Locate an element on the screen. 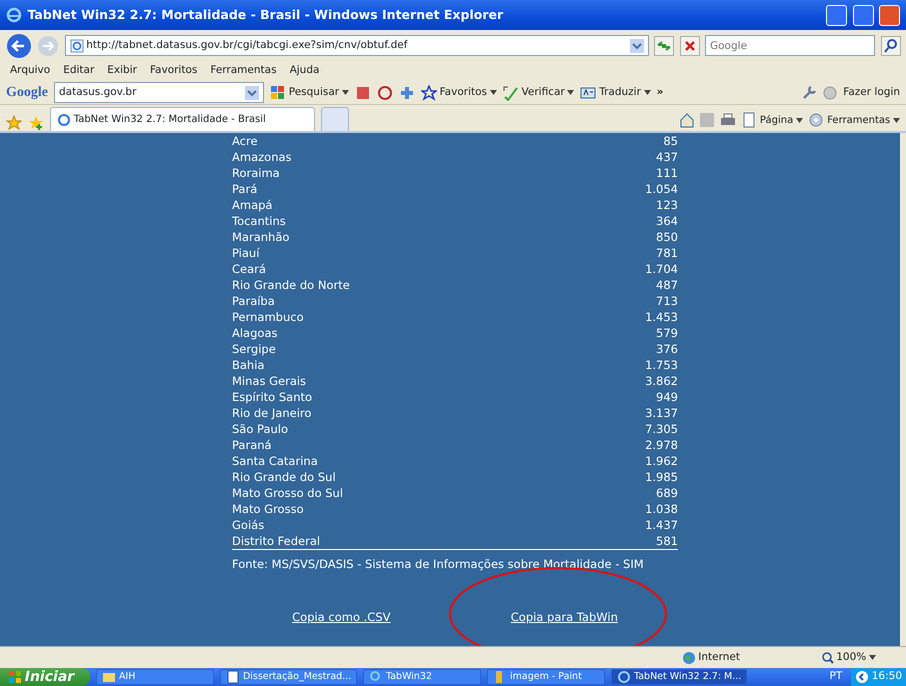 This screenshot has height=686, width=906. menu-item: Ferramentas is located at coordinates (243, 71).